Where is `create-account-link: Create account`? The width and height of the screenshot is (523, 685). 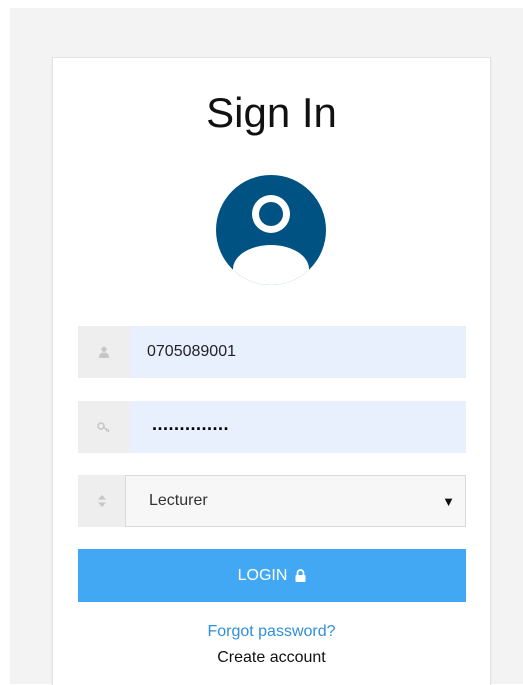 create-account-link: Create account is located at coordinates (271, 658).